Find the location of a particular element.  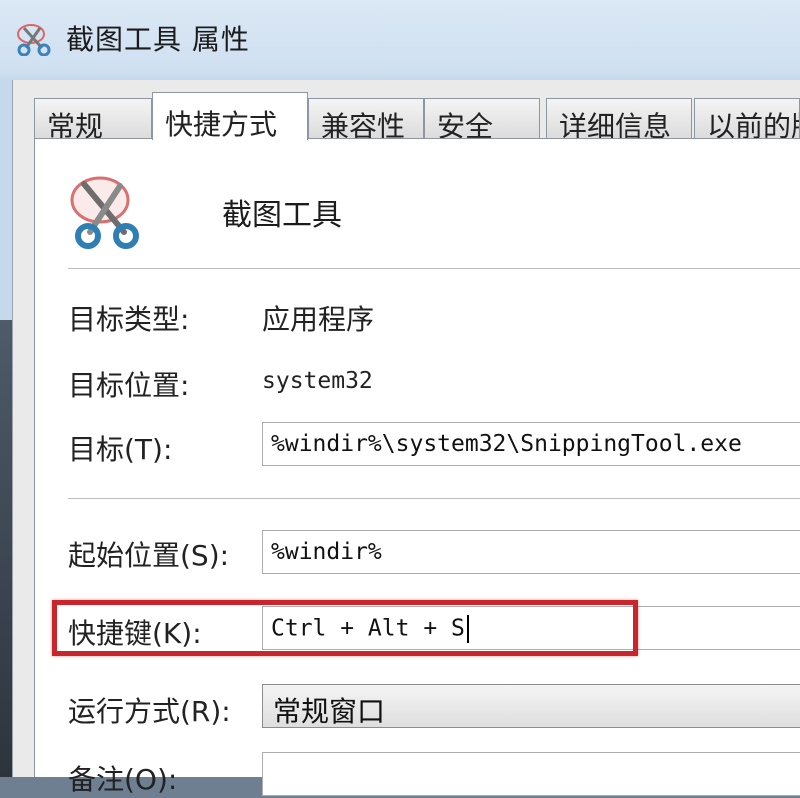

window-title: 截图工具 属性 is located at coordinates (158, 39).